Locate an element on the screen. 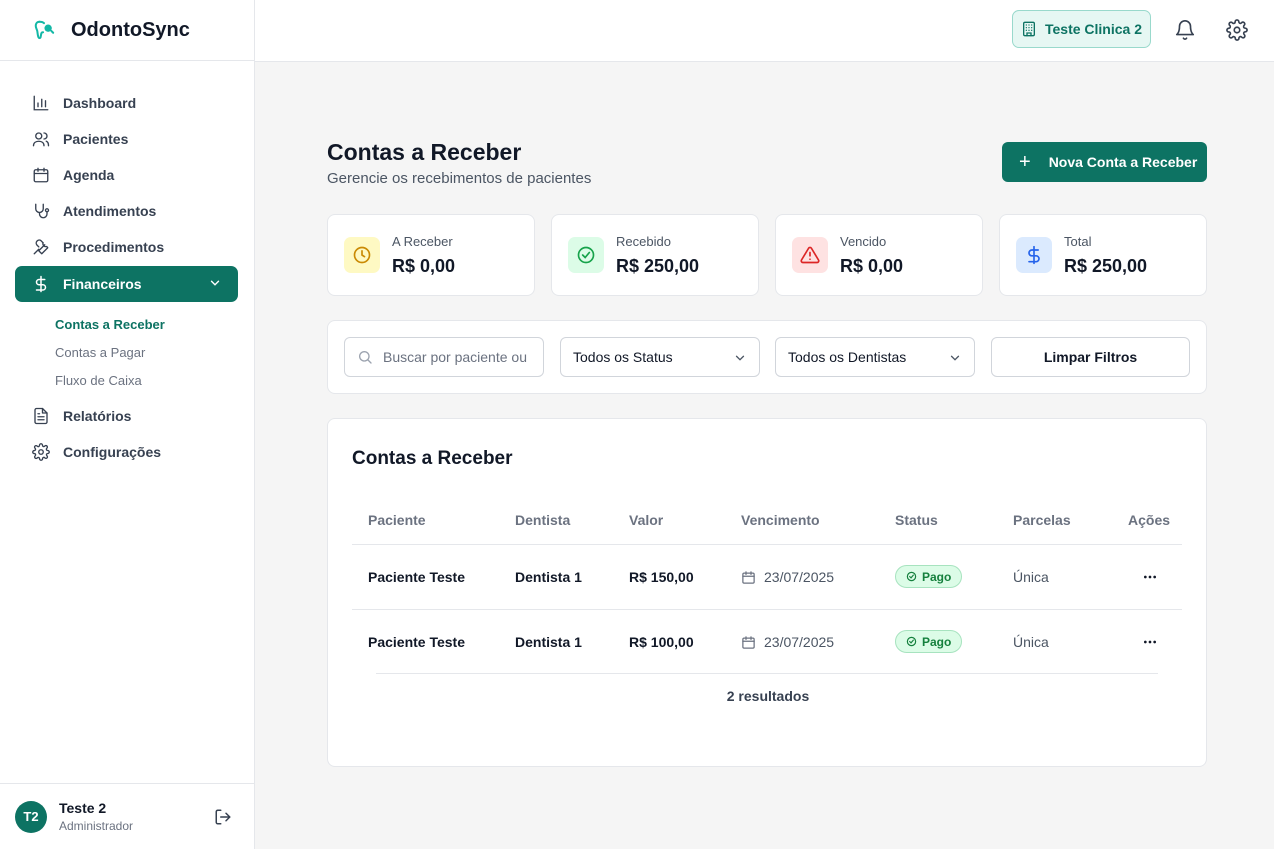  plus-icon: + is located at coordinates (1025, 162).